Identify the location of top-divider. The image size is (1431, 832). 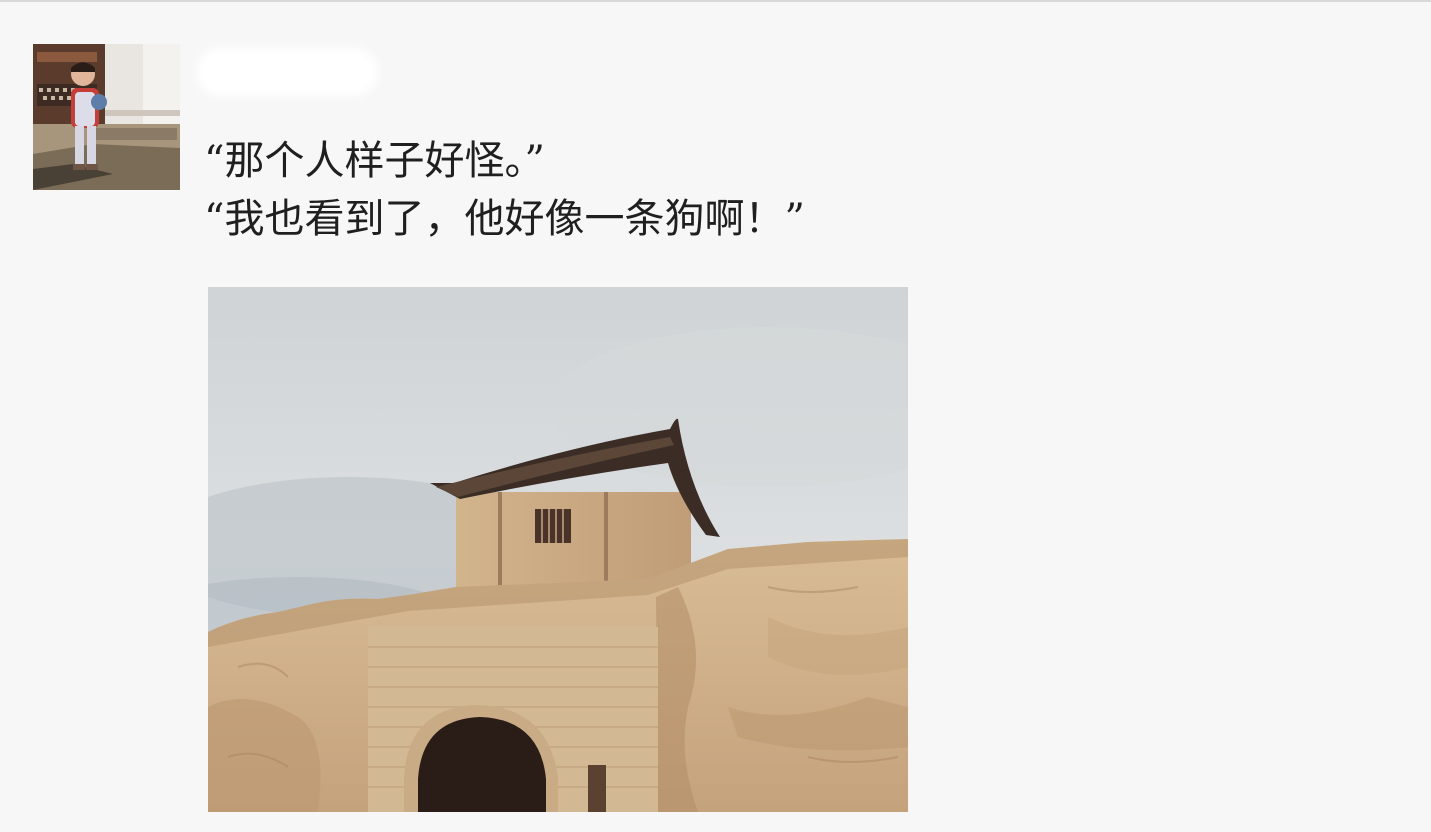
(715, 1).